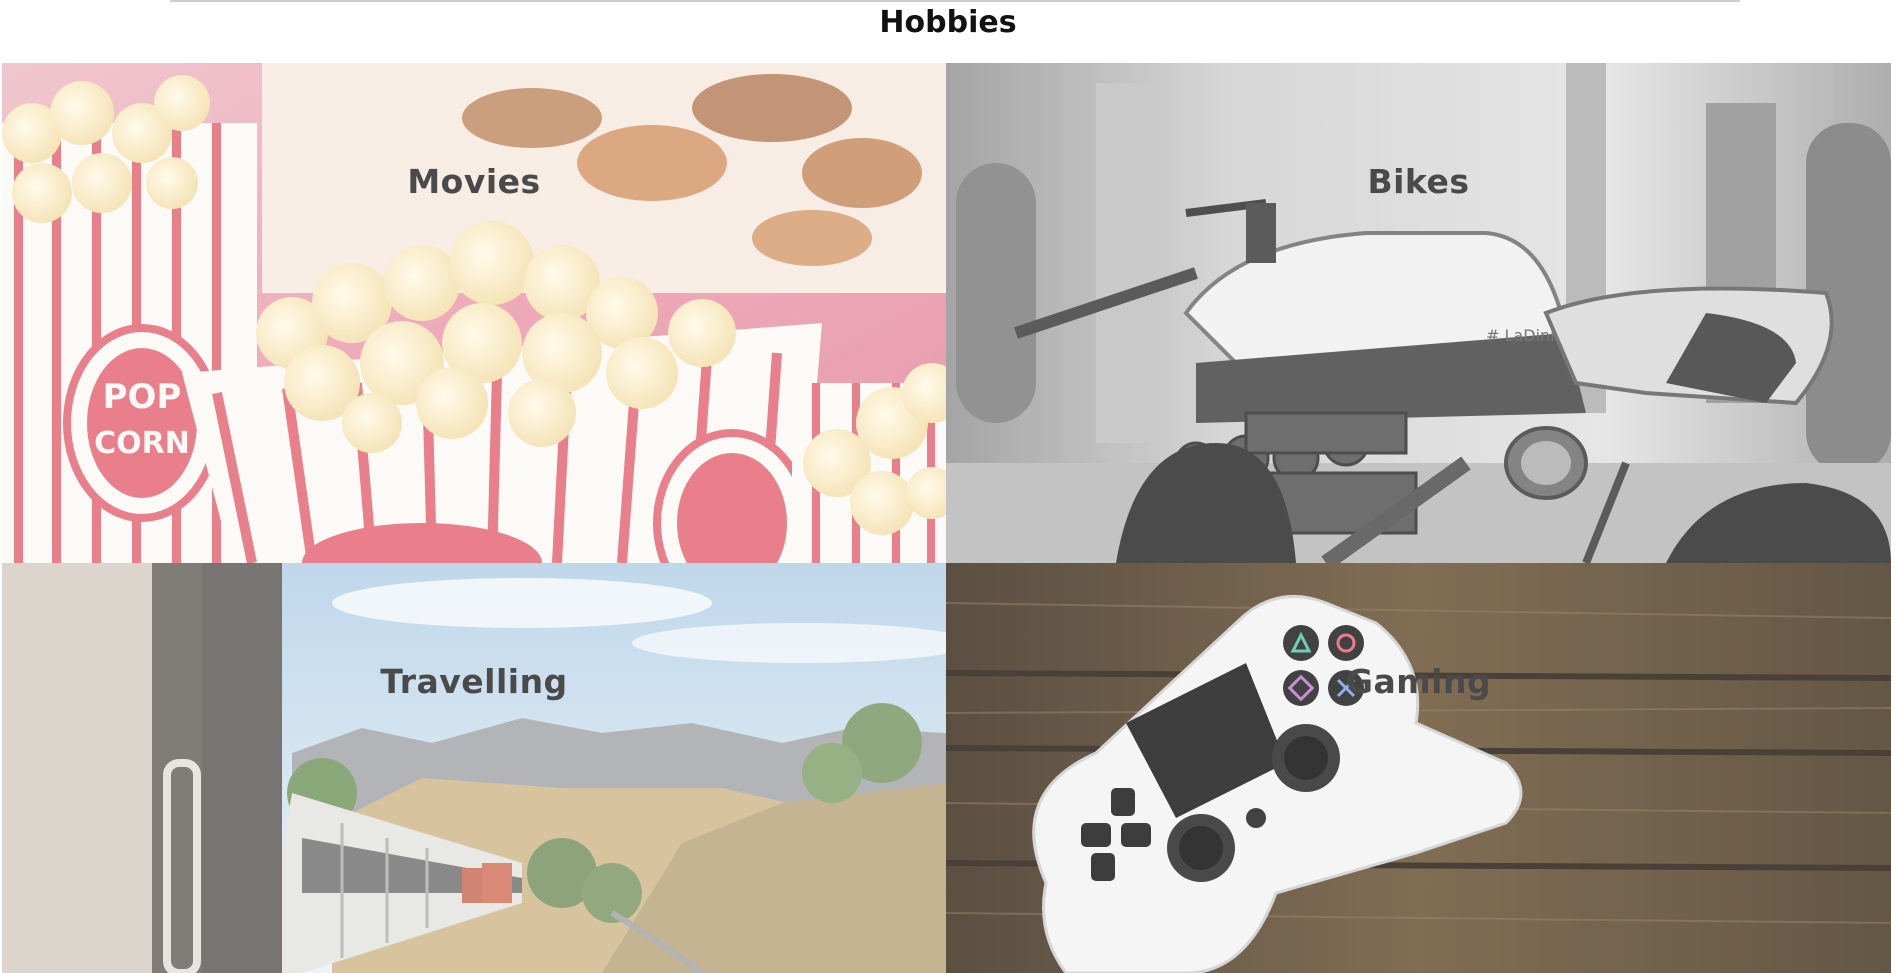  What do you see at coordinates (1418, 181) in the screenshot?
I see `tile-label-bikes: Bikes` at bounding box center [1418, 181].